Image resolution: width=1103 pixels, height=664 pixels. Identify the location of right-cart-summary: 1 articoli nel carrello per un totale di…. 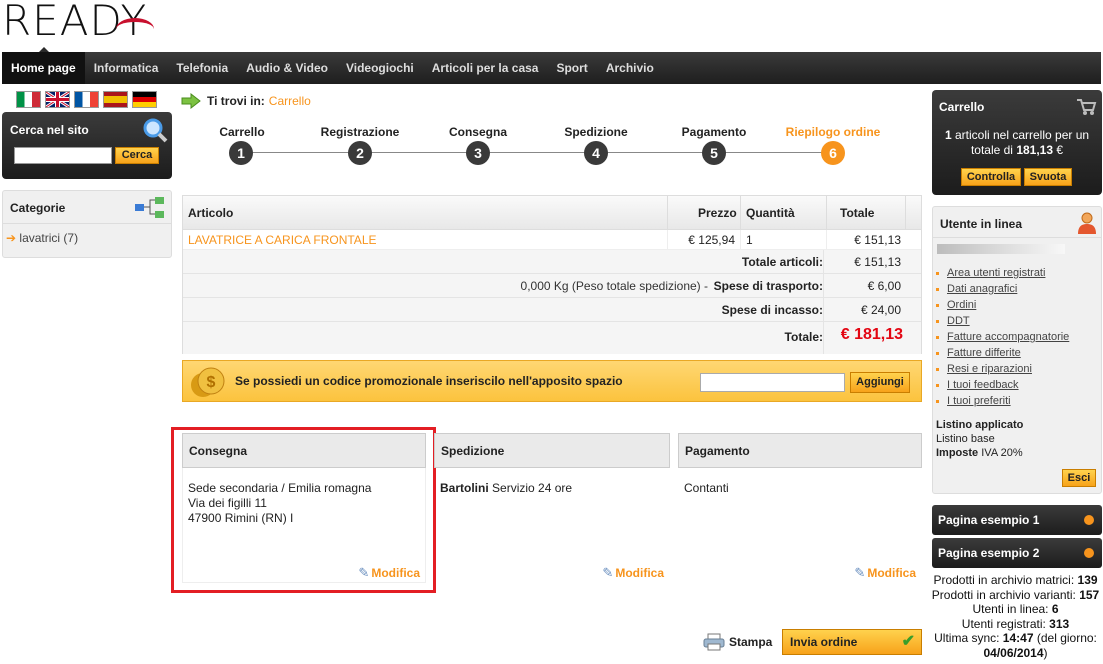
(1017, 143).